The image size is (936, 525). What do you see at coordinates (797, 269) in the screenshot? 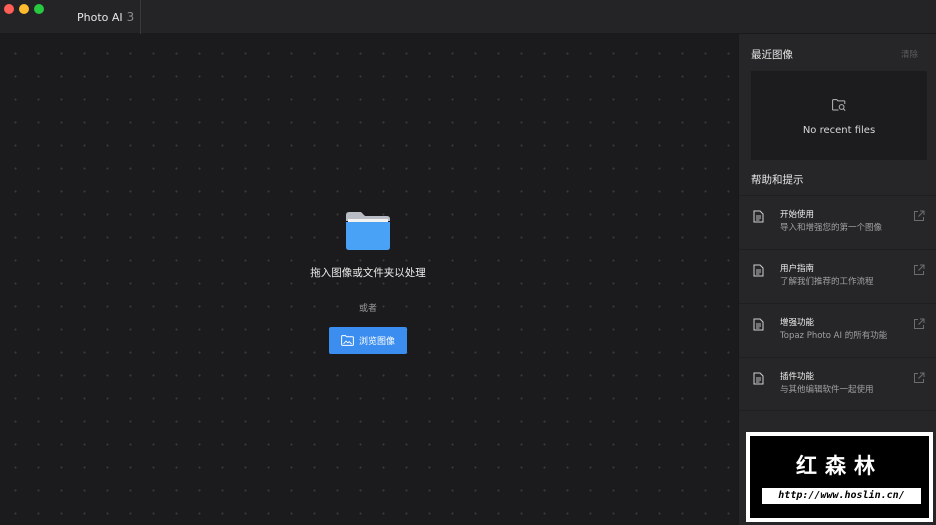
I see `help-item-title: 用户指南` at bounding box center [797, 269].